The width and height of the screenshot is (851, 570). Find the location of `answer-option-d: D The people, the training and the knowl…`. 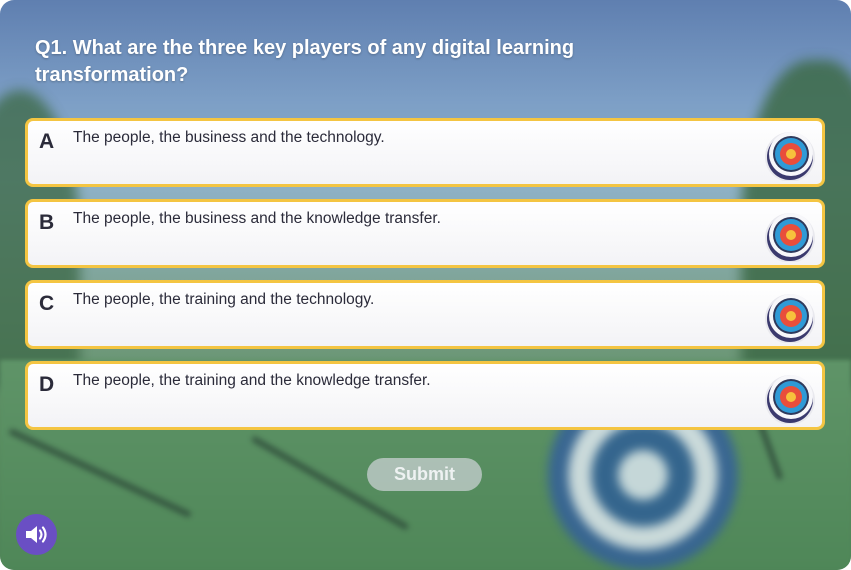

answer-option-d: D The people, the training and the knowl… is located at coordinates (425, 395).